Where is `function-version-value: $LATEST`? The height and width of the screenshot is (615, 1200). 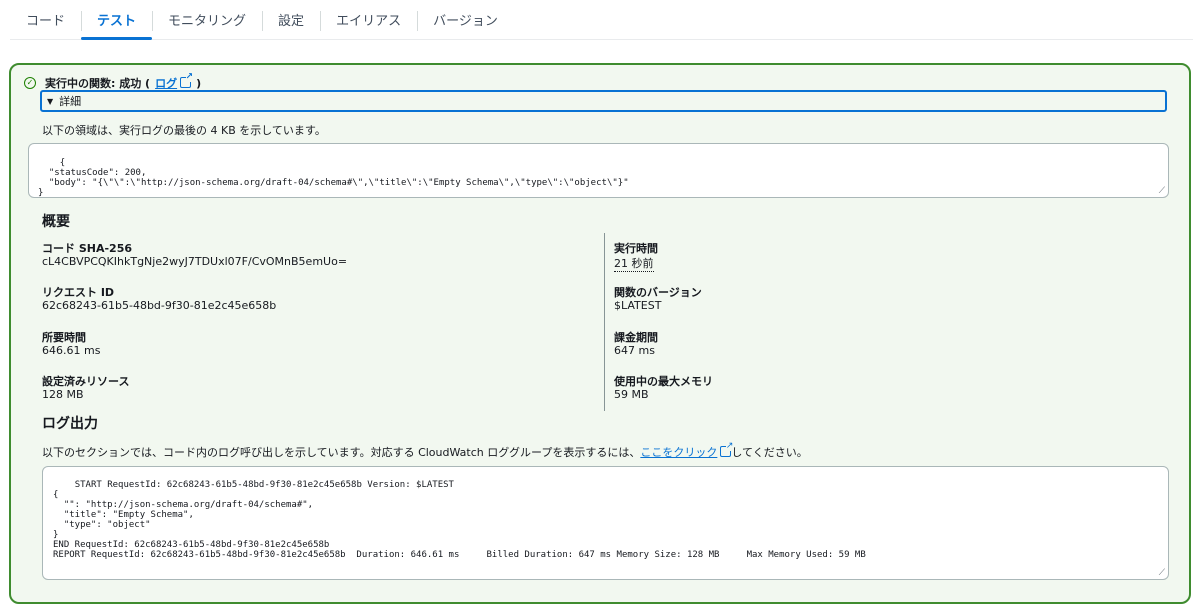 function-version-value: $LATEST is located at coordinates (638, 305).